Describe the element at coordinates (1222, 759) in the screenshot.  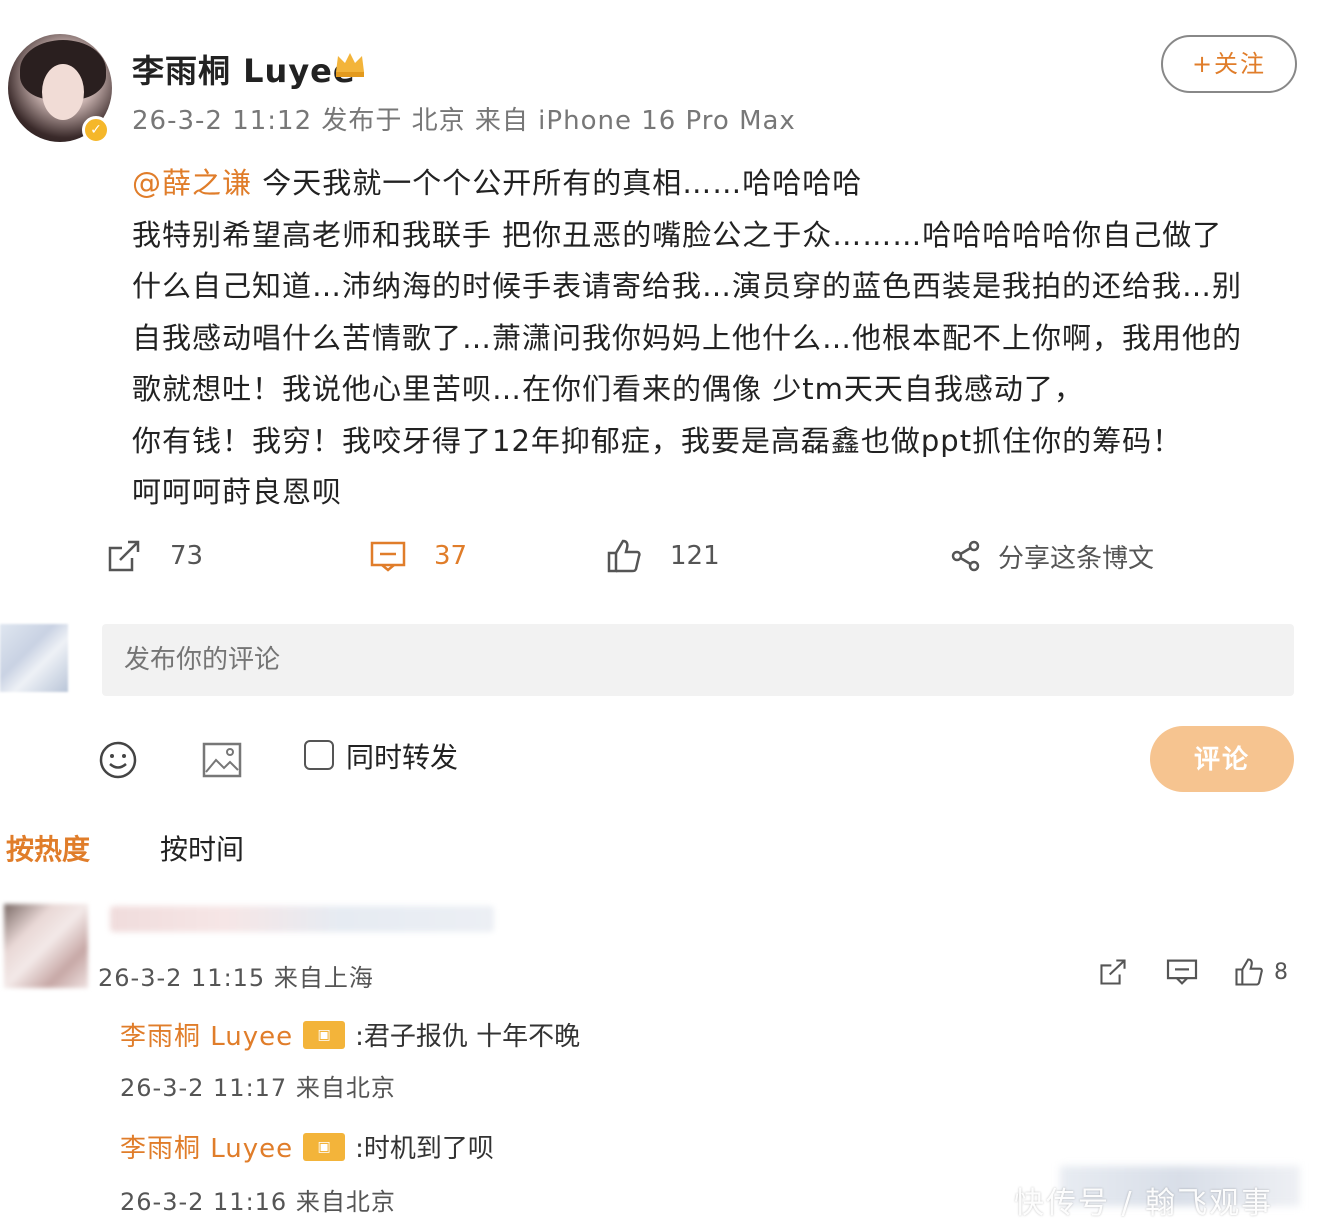
I see `submit-comment-button: 评论` at that location.